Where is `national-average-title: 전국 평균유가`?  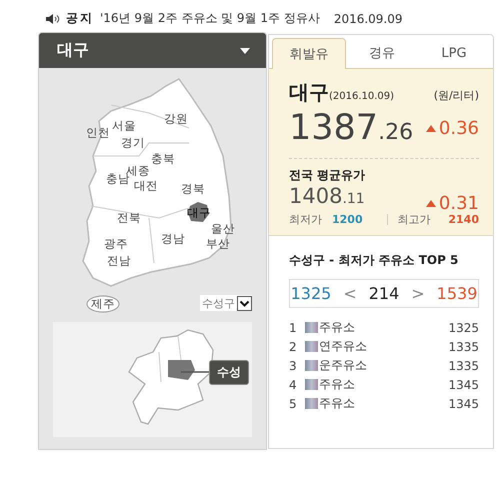 national-average-title: 전국 평균유가 is located at coordinates (327, 175).